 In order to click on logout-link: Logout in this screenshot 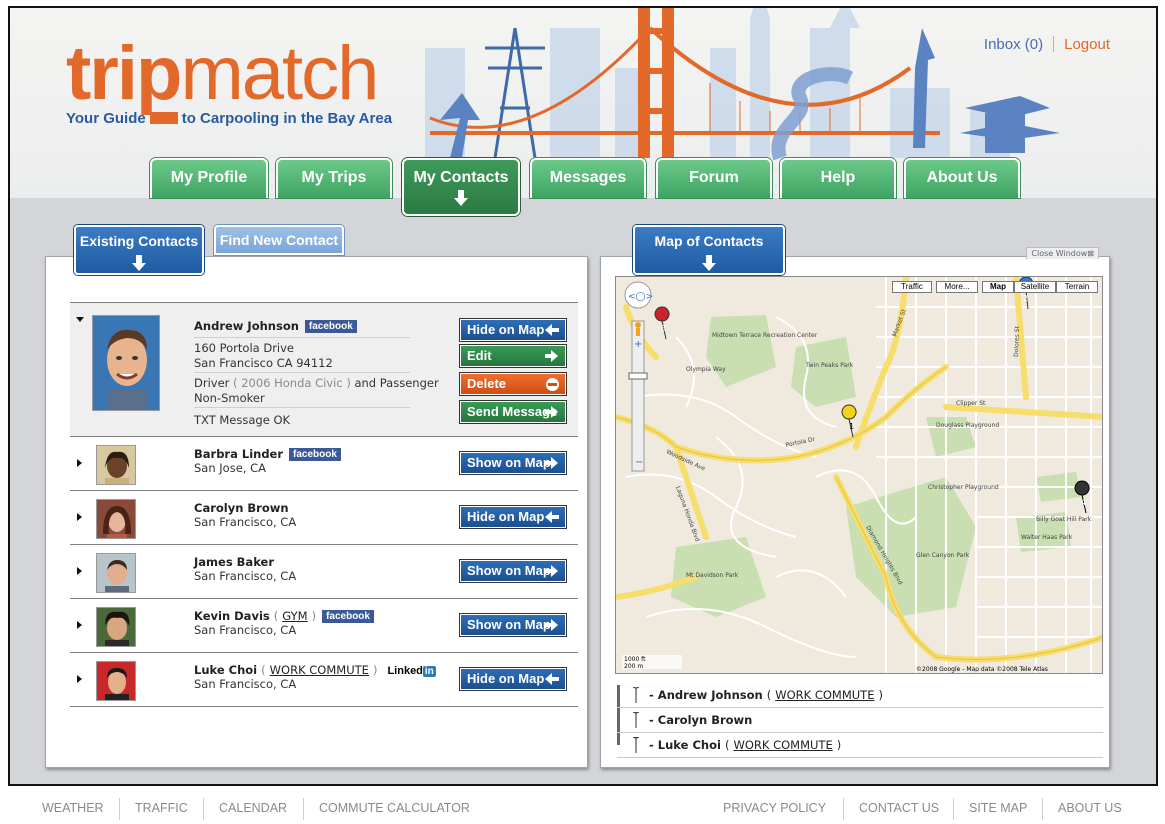, I will do `click(1087, 44)`.